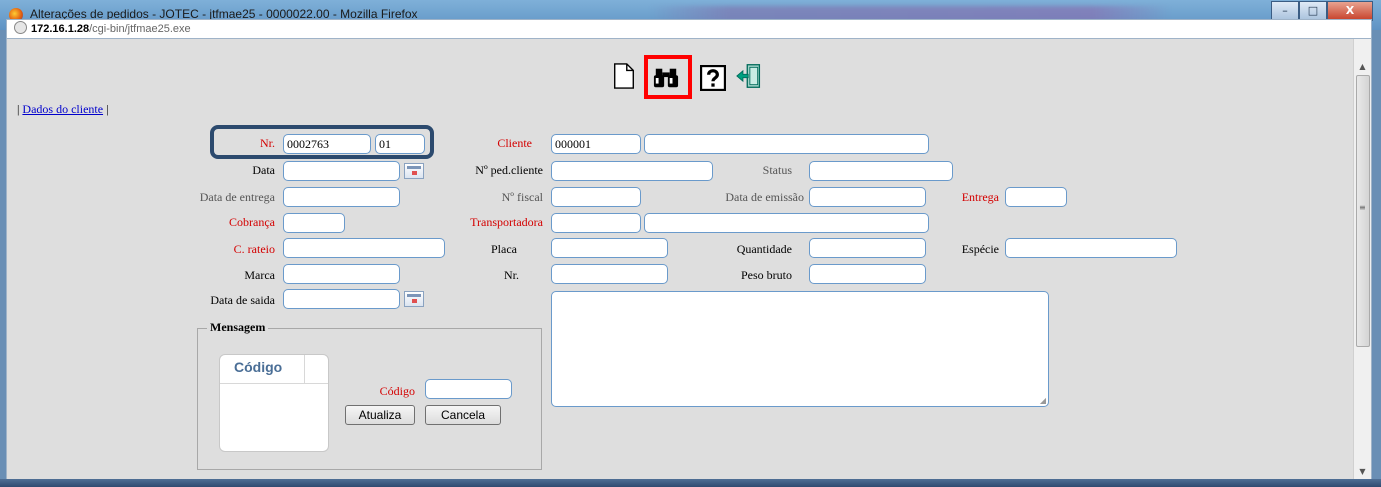 The image size is (1381, 487). What do you see at coordinates (242, 300) in the screenshot?
I see `data-saida-label: Data de saida` at bounding box center [242, 300].